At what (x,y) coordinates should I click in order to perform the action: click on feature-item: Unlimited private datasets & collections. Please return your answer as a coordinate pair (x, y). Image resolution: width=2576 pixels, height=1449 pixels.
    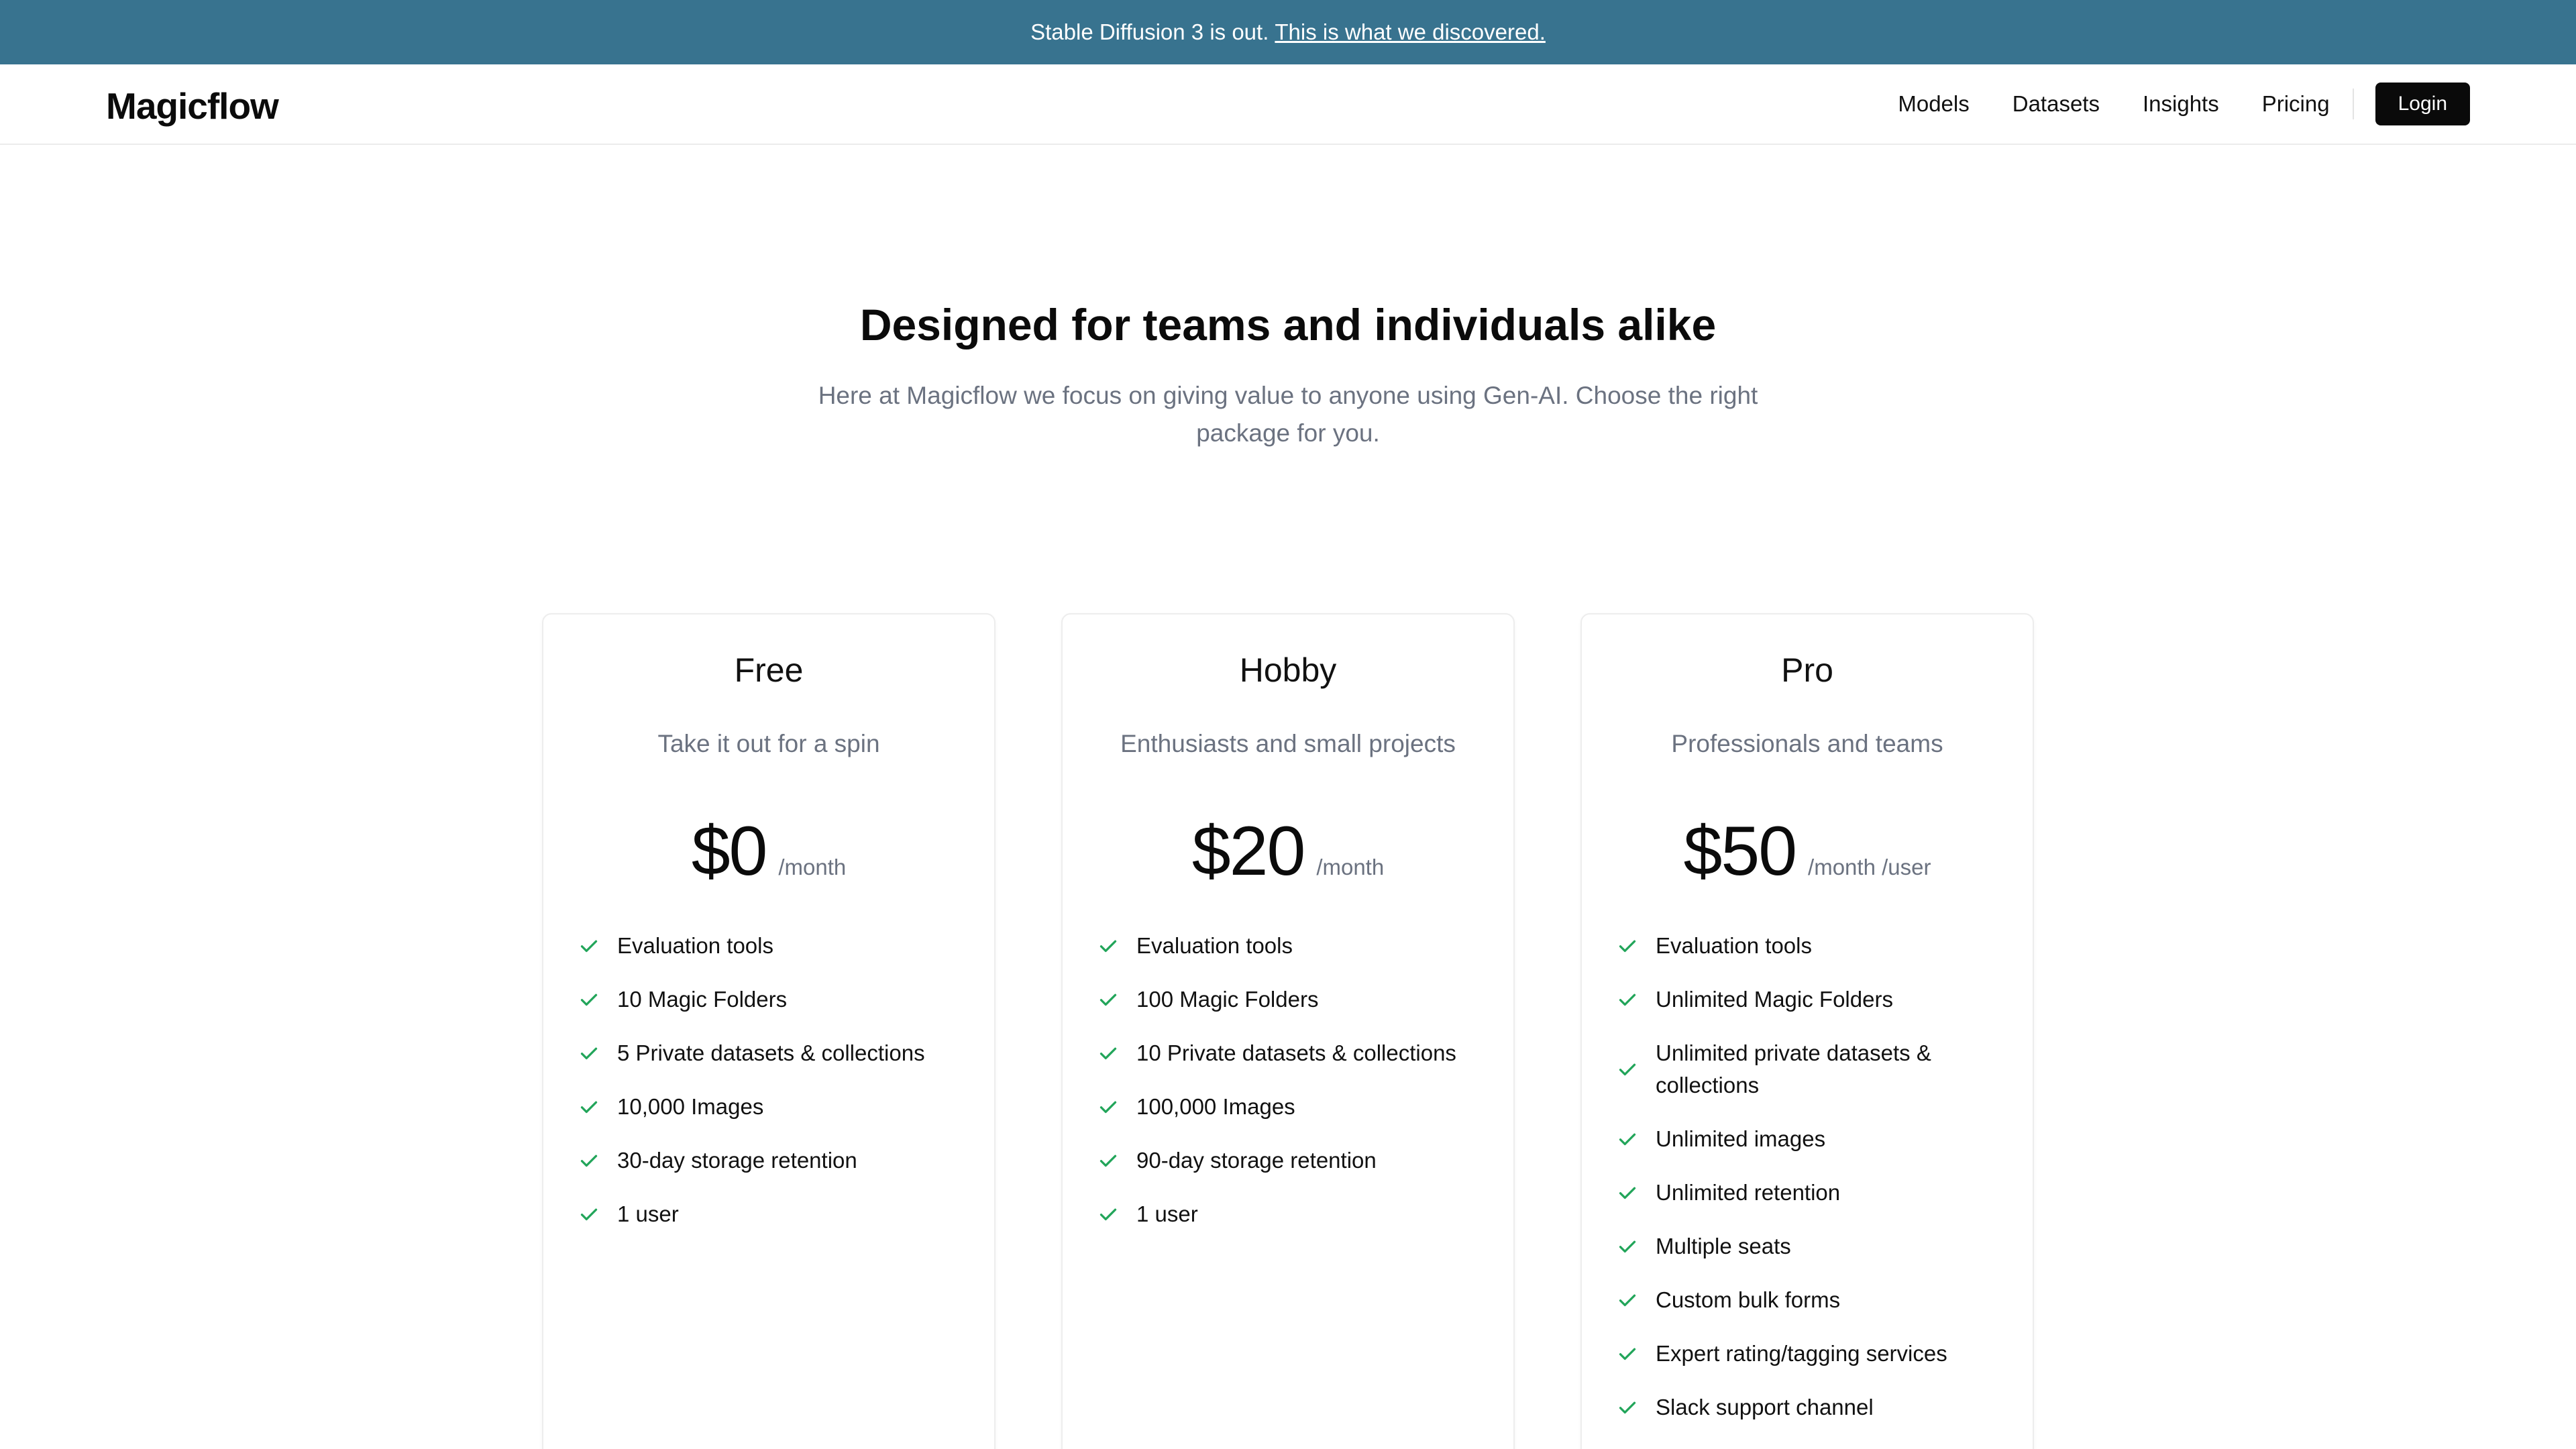
    Looking at the image, I should click on (1809, 1069).